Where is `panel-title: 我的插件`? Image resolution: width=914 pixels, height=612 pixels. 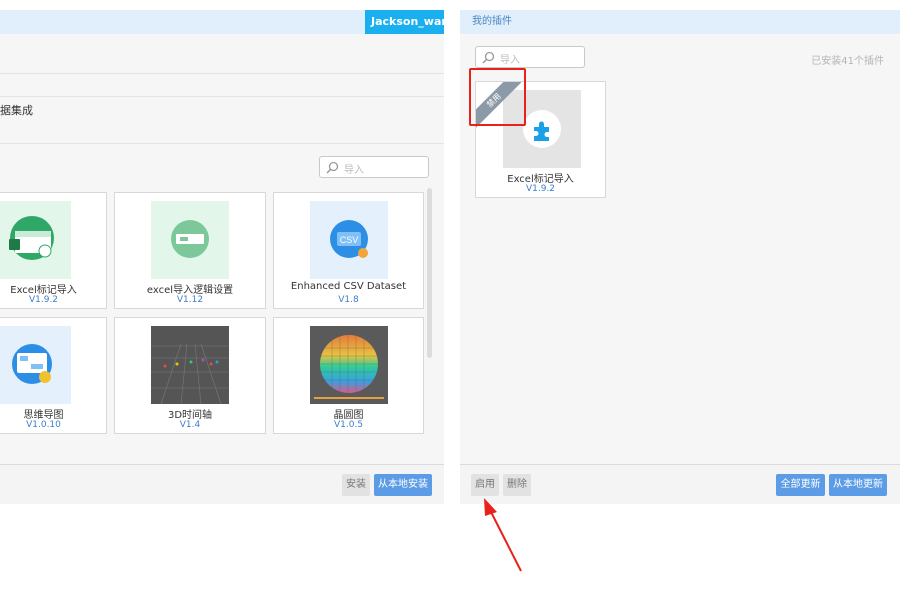 panel-title: 我的插件 is located at coordinates (492, 21).